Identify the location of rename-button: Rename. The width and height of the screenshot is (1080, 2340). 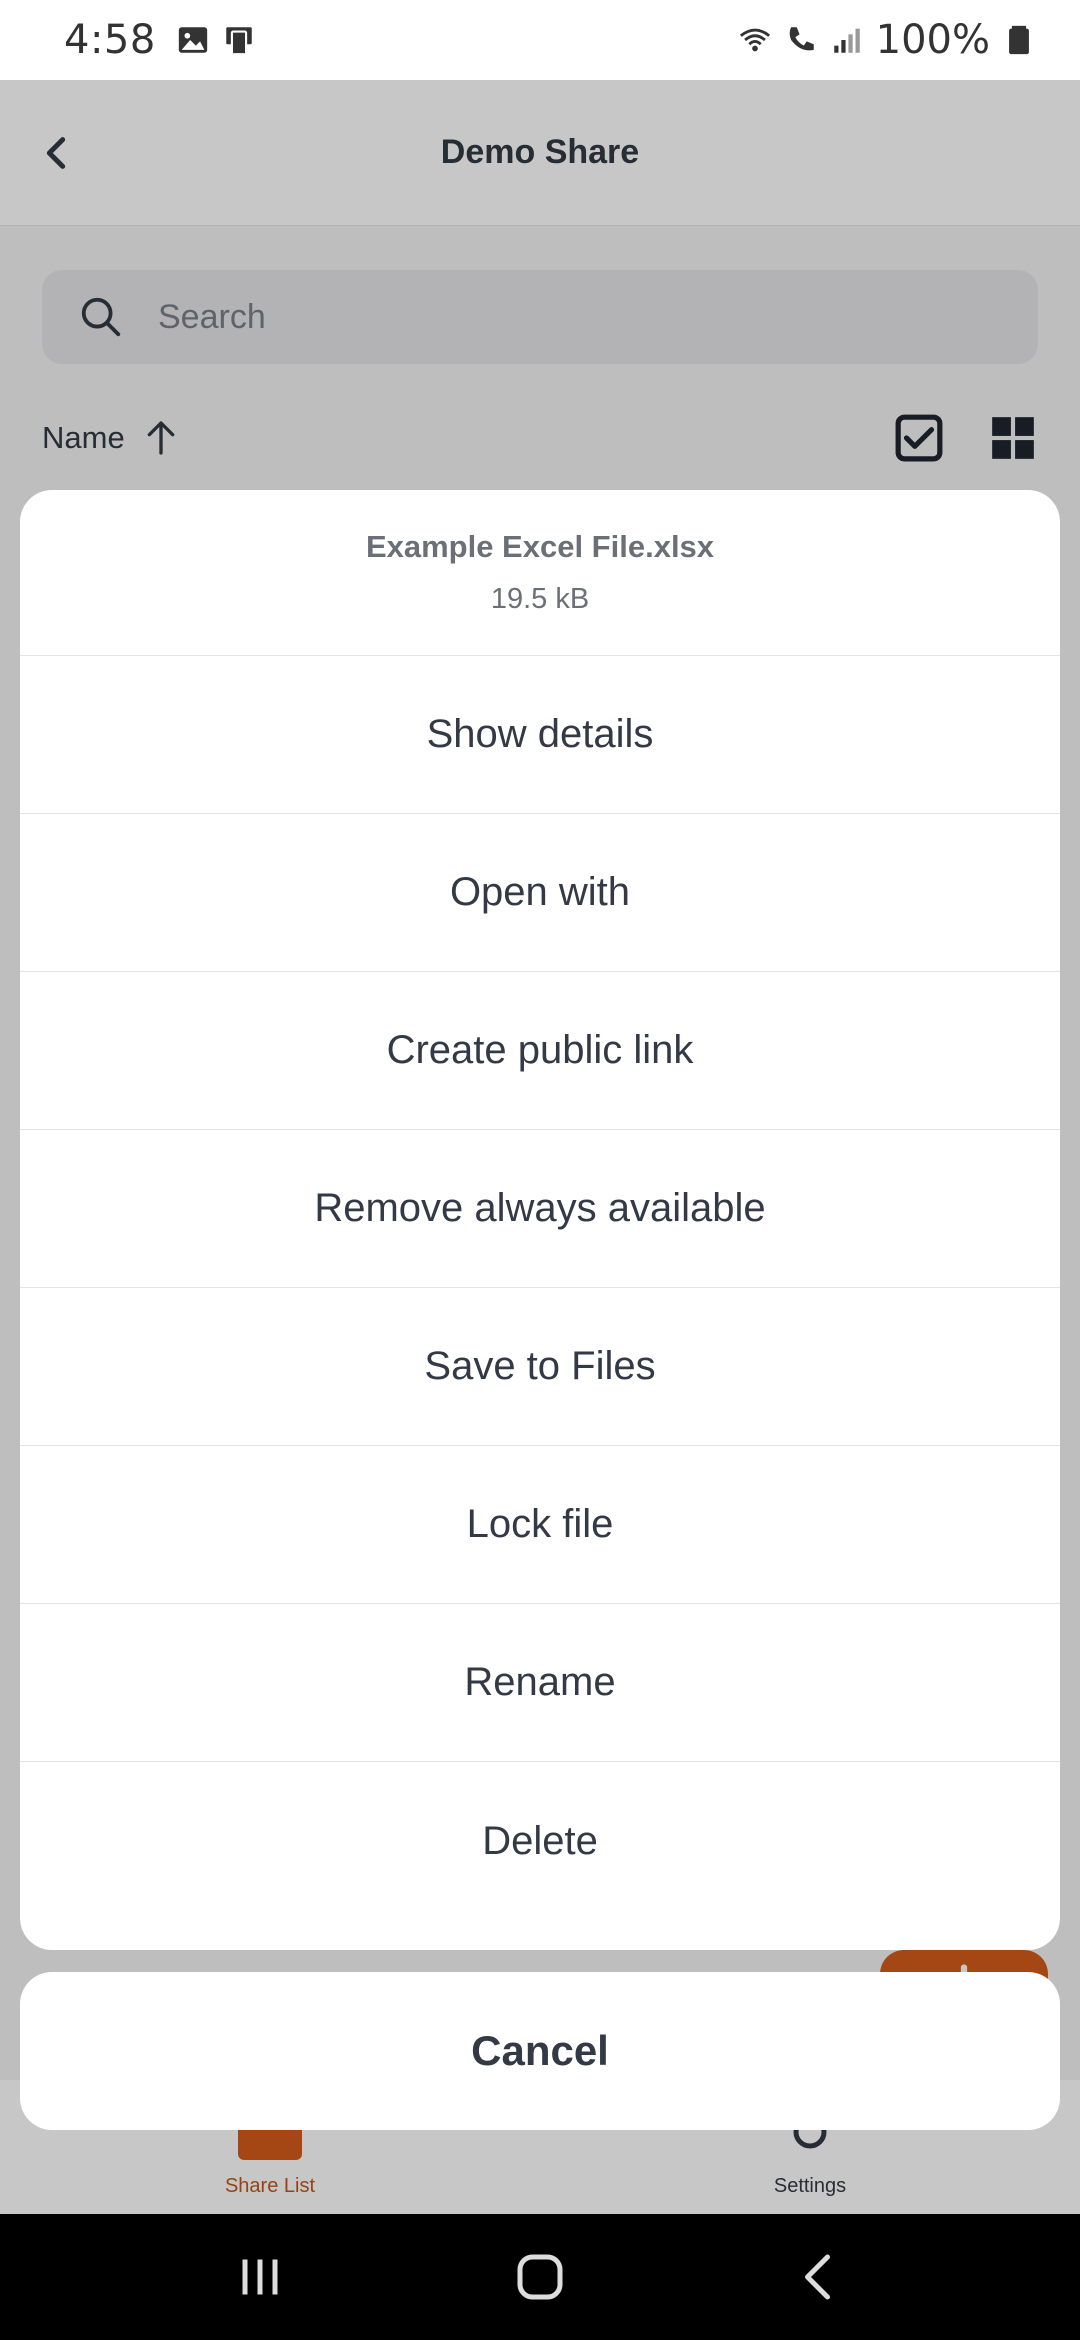
(540, 1683).